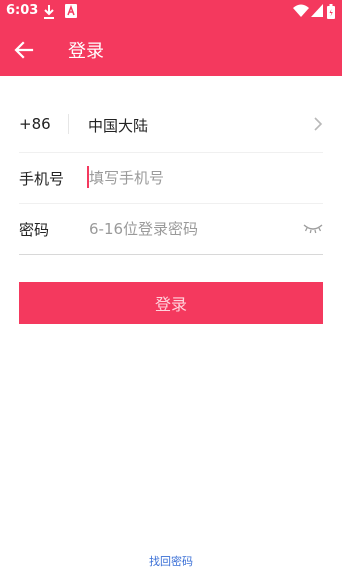 The width and height of the screenshot is (342, 586). What do you see at coordinates (317, 10) in the screenshot?
I see `signal-icon` at bounding box center [317, 10].